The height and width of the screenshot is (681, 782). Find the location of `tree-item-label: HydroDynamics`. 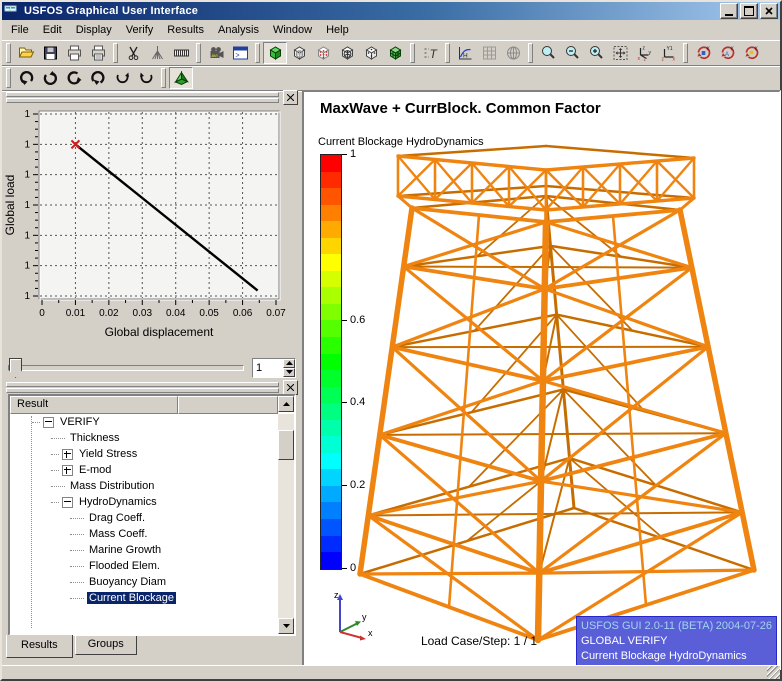

tree-item-label: HydroDynamics is located at coordinates (118, 502).